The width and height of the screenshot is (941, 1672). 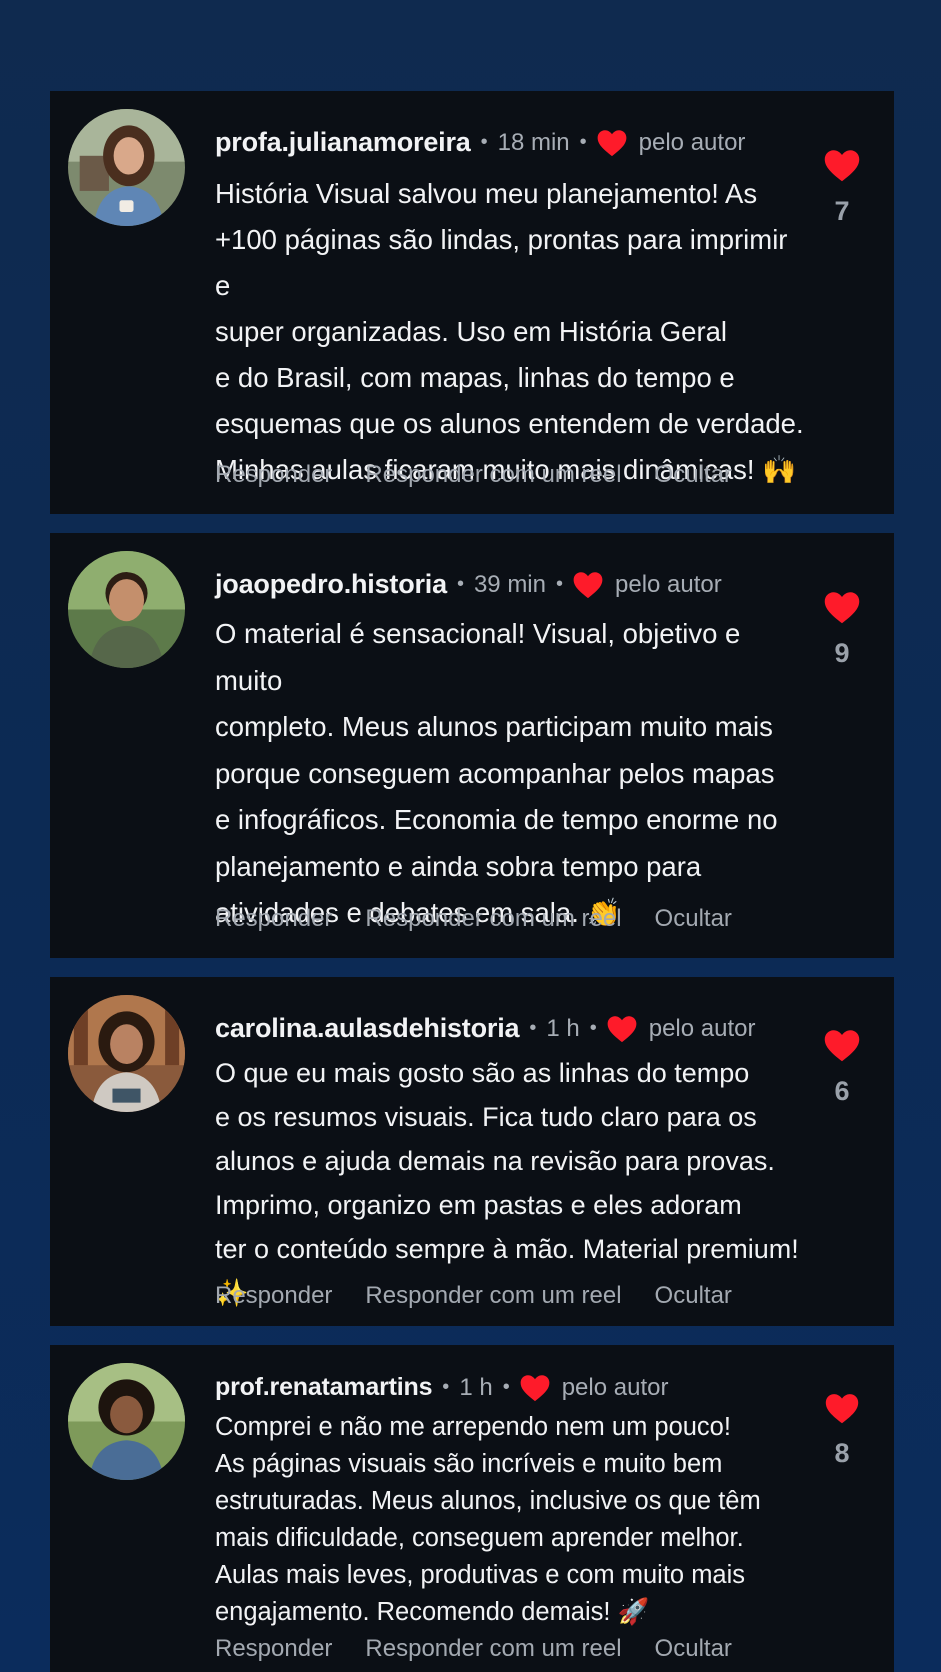 I want to click on comment-header: joaopedro.historia • 39 min • pelo autor, so click(x=468, y=584).